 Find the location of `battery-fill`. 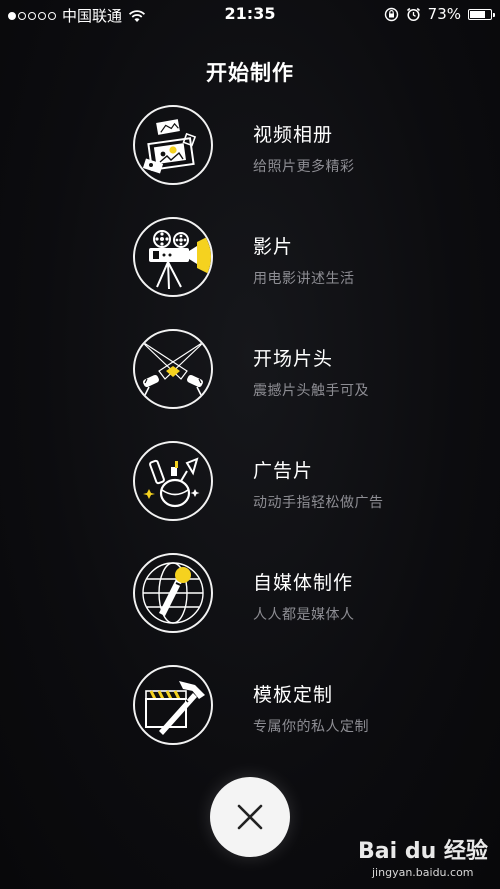

battery-fill is located at coordinates (477, 14).